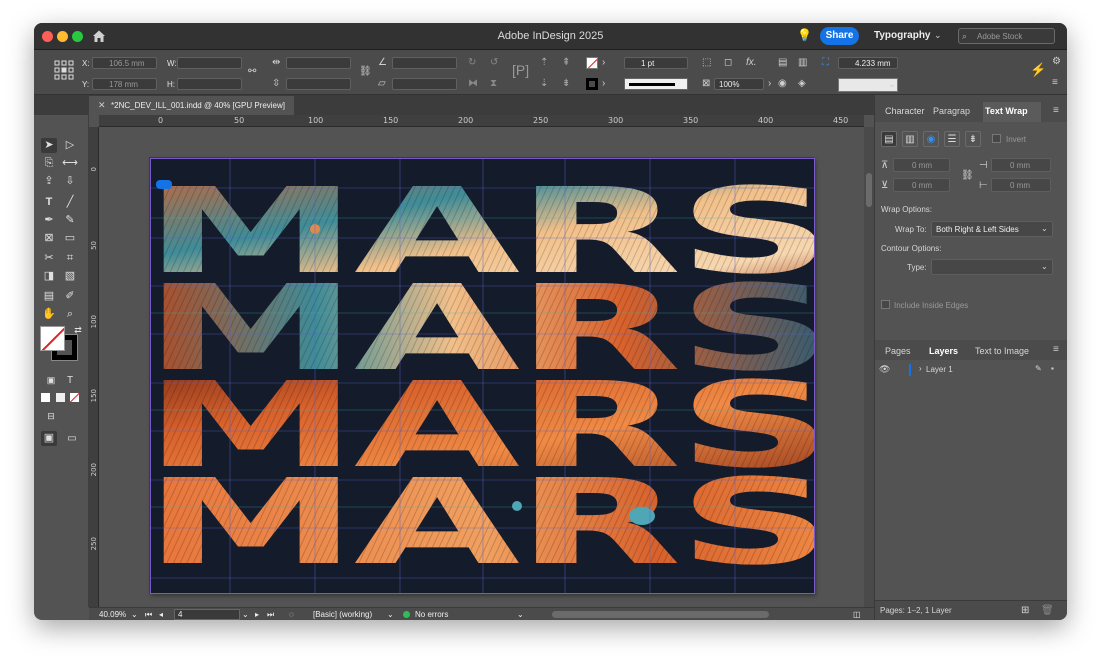  Describe the element at coordinates (868, 63) in the screenshot. I see `size-field: 4.233 mm` at that location.